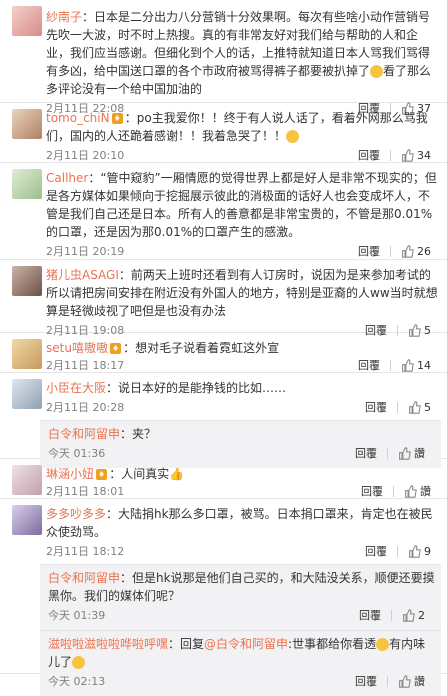 The width and height of the screenshot is (447, 696). What do you see at coordinates (383, 644) in the screenshot?
I see `smirk-emoji-icon` at bounding box center [383, 644].